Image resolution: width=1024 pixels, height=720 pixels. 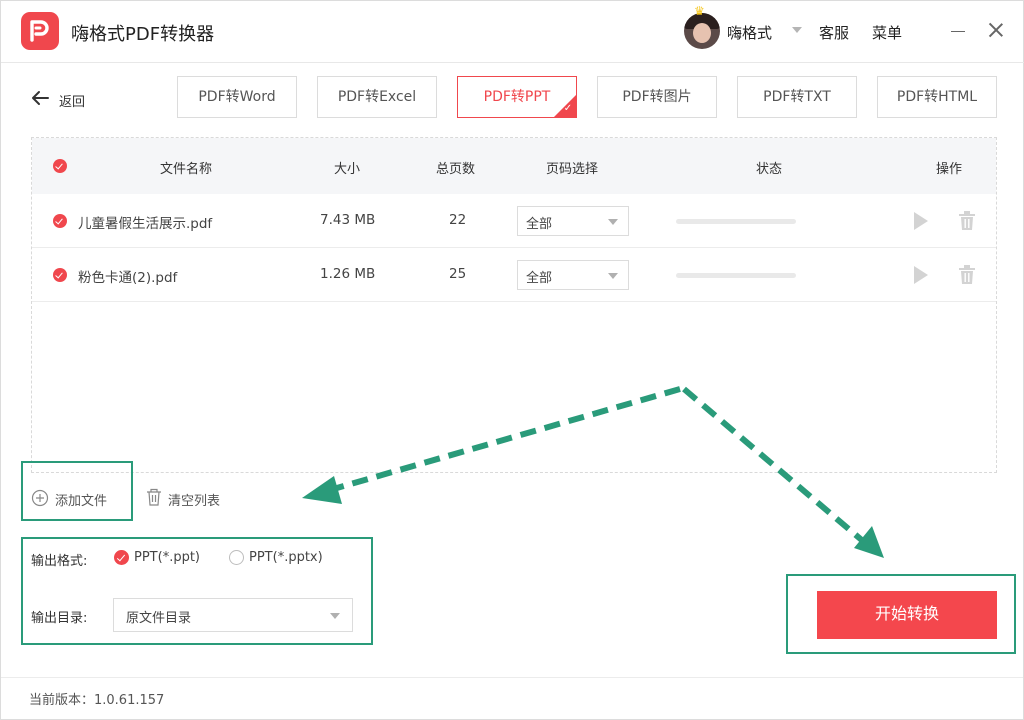 I want to click on page-count: 22, so click(x=458, y=220).